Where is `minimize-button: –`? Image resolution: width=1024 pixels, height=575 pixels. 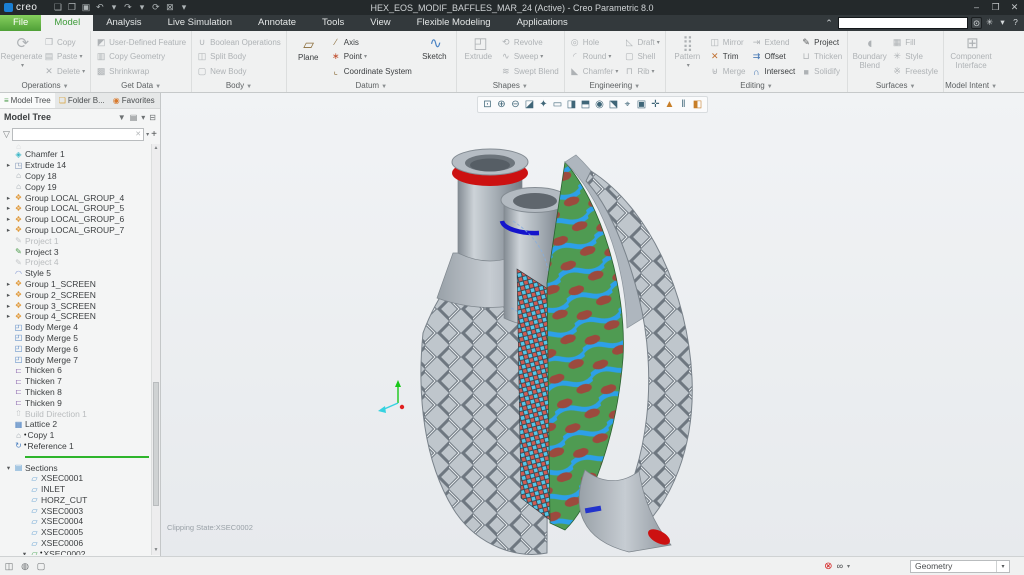 minimize-button: – is located at coordinates (976, 7).